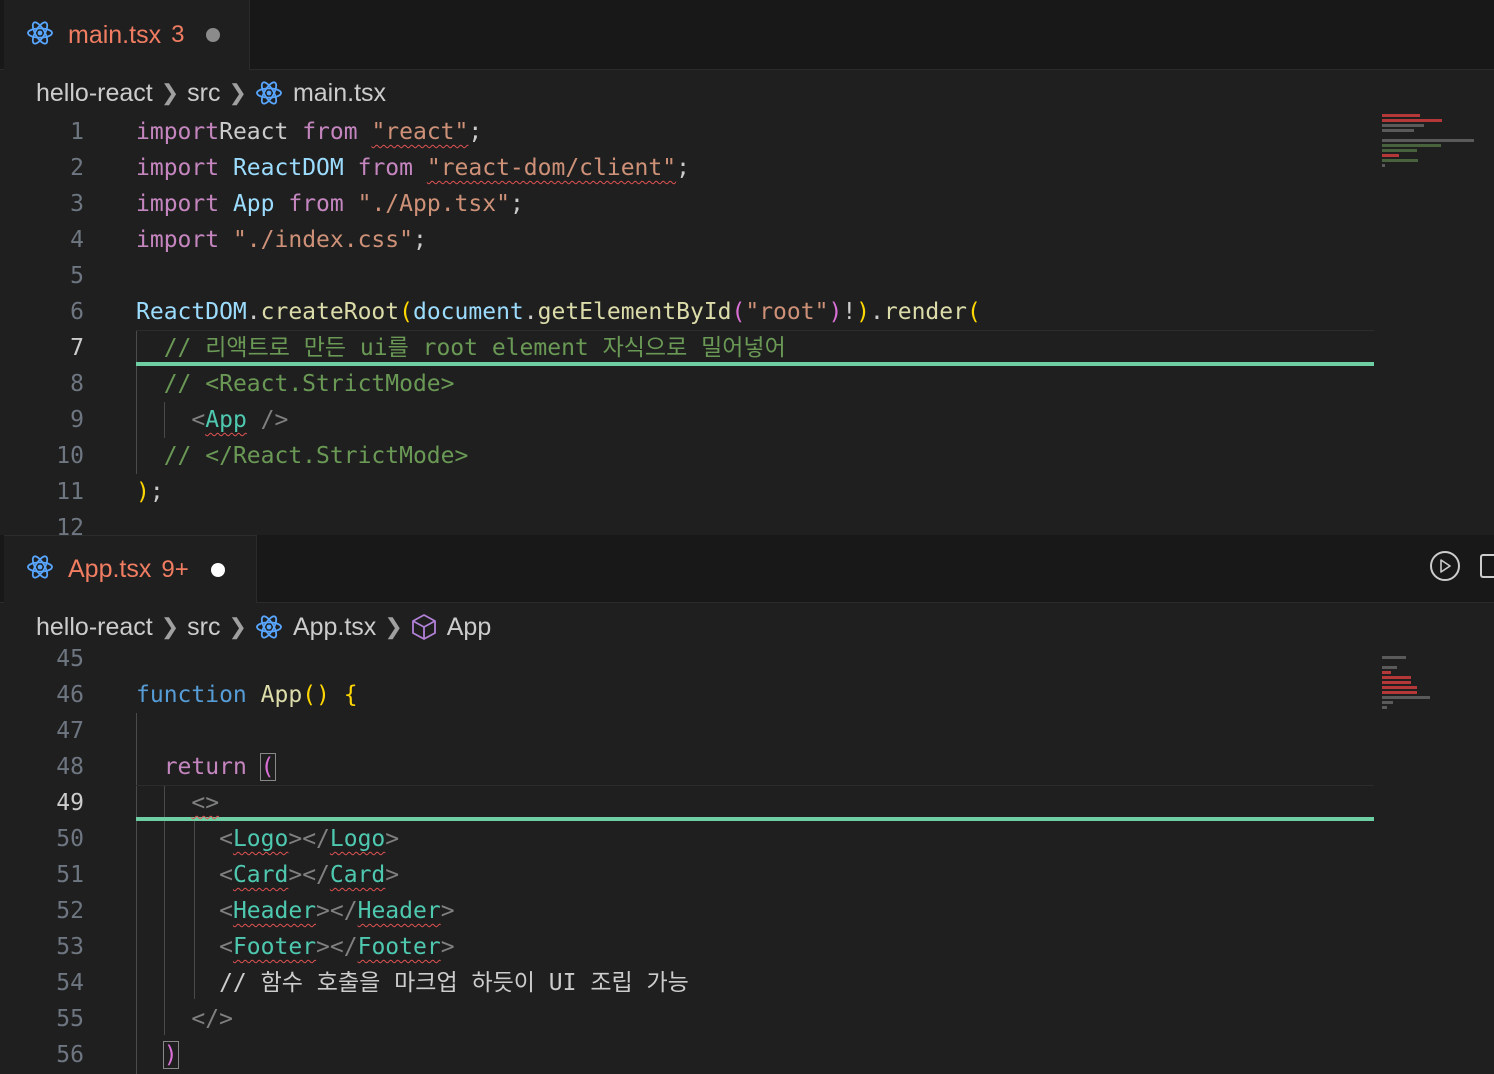 This screenshot has width=1494, height=1074. I want to click on code-line: 50 <Logo></Logo>, so click(690, 839).